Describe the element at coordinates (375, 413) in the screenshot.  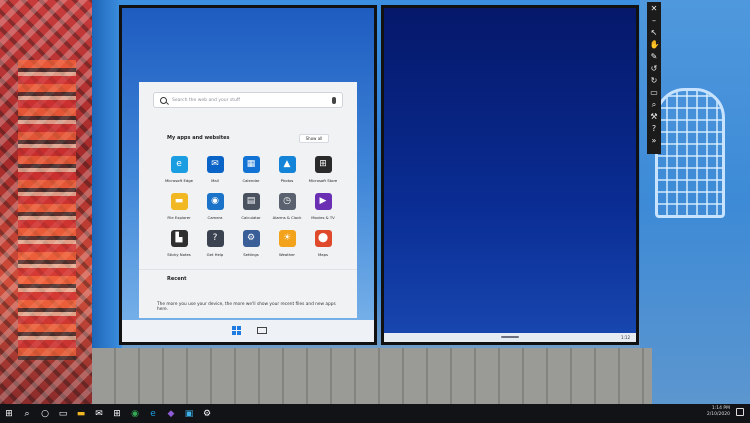
I see `windows-taskbar: ⊞ ⌕ ○ ▭ ▬ ✉ ⊞ ◉ e ◆ ▣ ⚙ 1:14 PM 2/10/2020` at that location.